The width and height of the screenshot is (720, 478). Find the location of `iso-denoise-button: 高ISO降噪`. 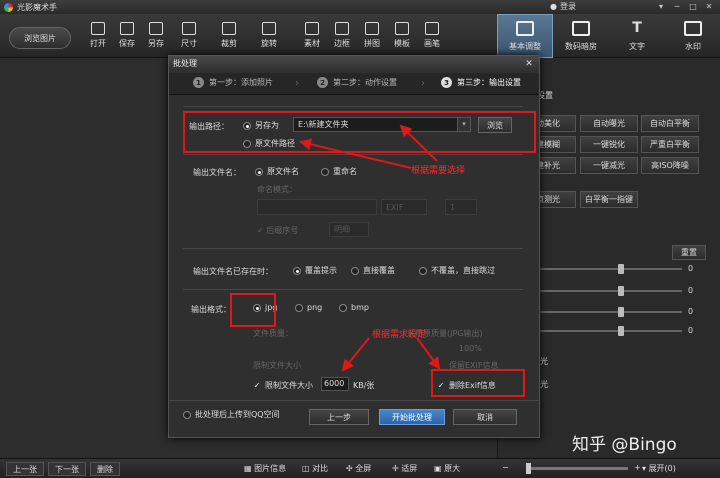

iso-denoise-button: 高ISO降噪 is located at coordinates (670, 165).